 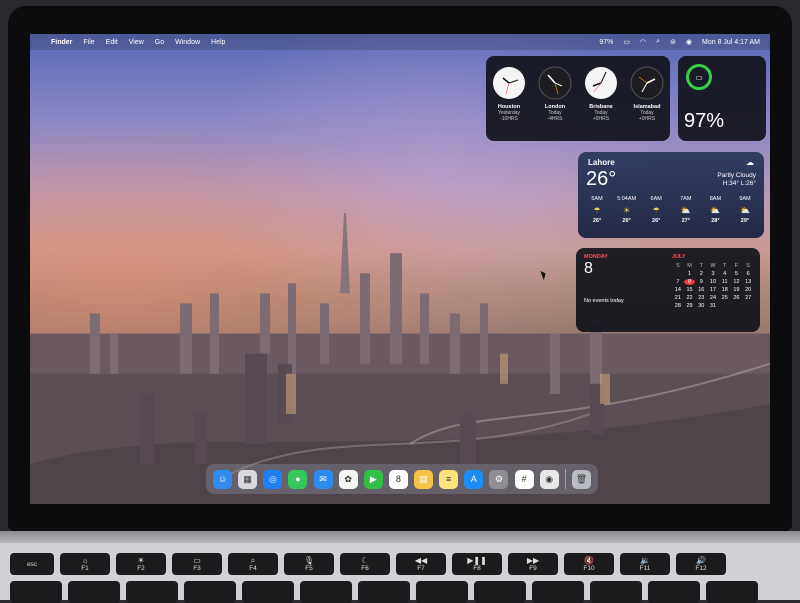 I want to click on calendar-day: 7, so click(x=678, y=282).